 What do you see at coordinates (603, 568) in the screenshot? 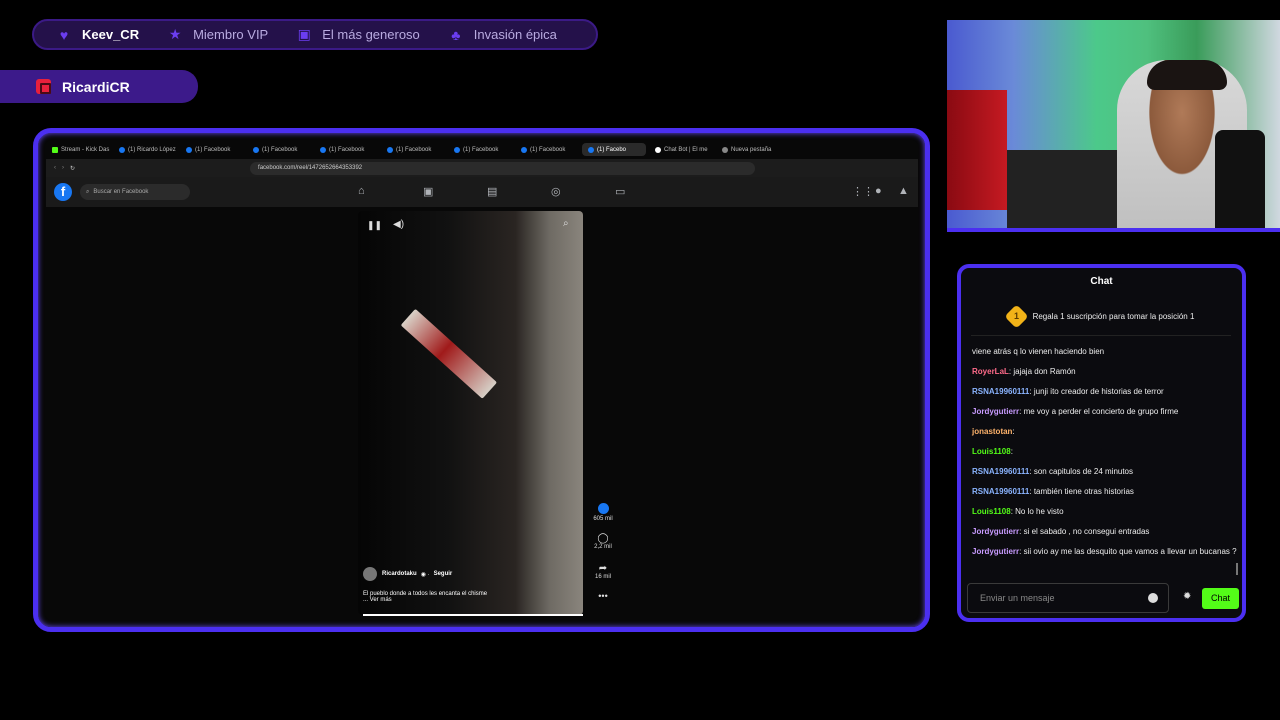
I see `share-icon: ➦` at bounding box center [603, 568].